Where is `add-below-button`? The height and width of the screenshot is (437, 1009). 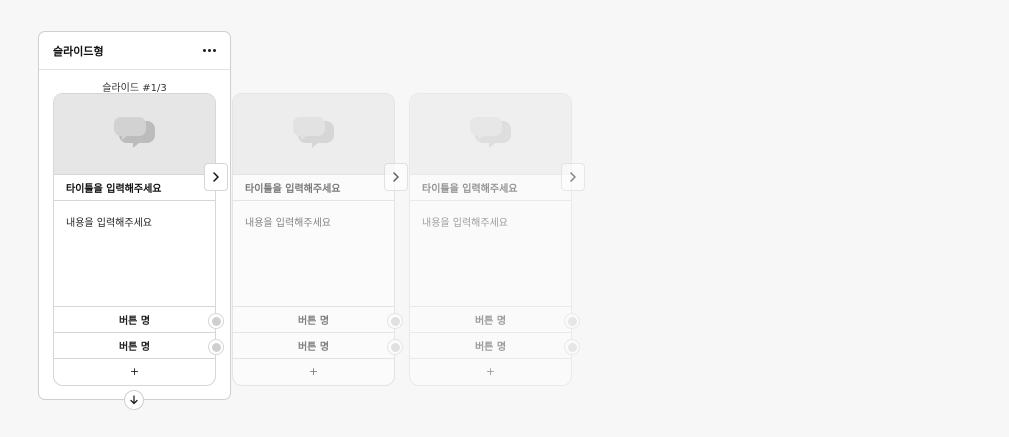 add-below-button is located at coordinates (134, 400).